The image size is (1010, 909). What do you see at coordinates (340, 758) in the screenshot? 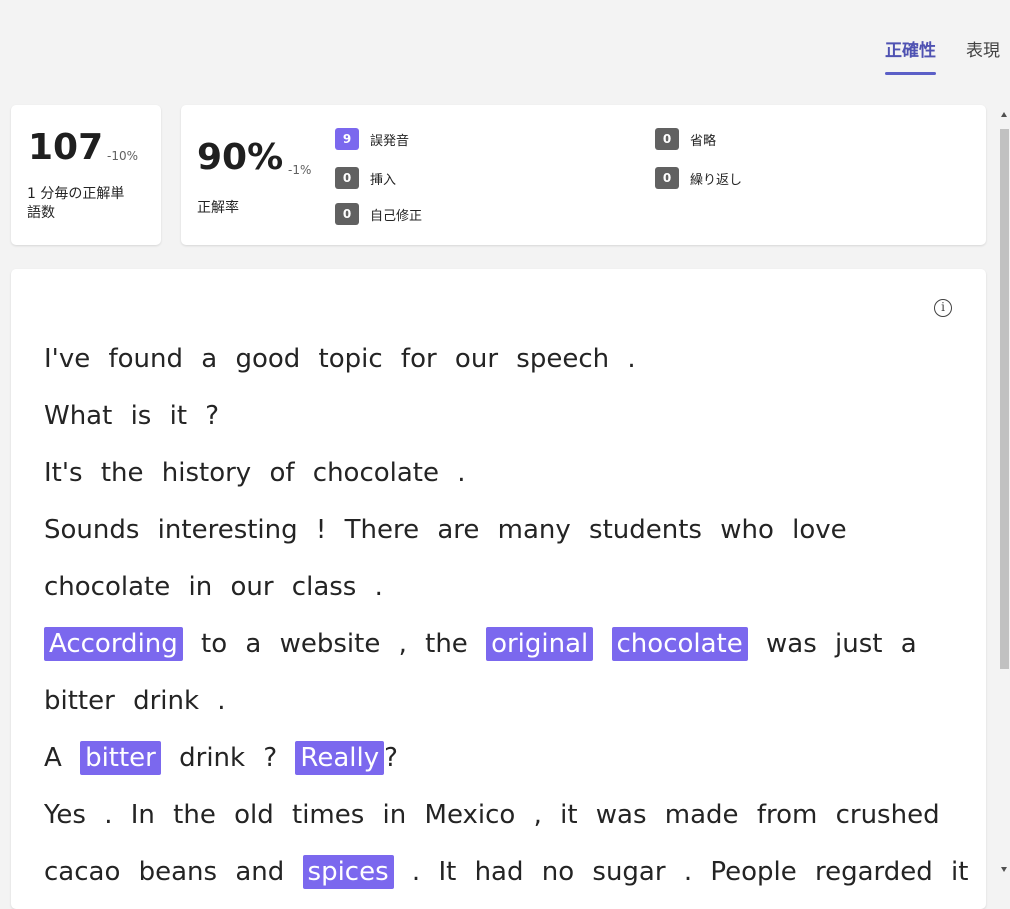
I see `mispronounced-word: Really` at bounding box center [340, 758].